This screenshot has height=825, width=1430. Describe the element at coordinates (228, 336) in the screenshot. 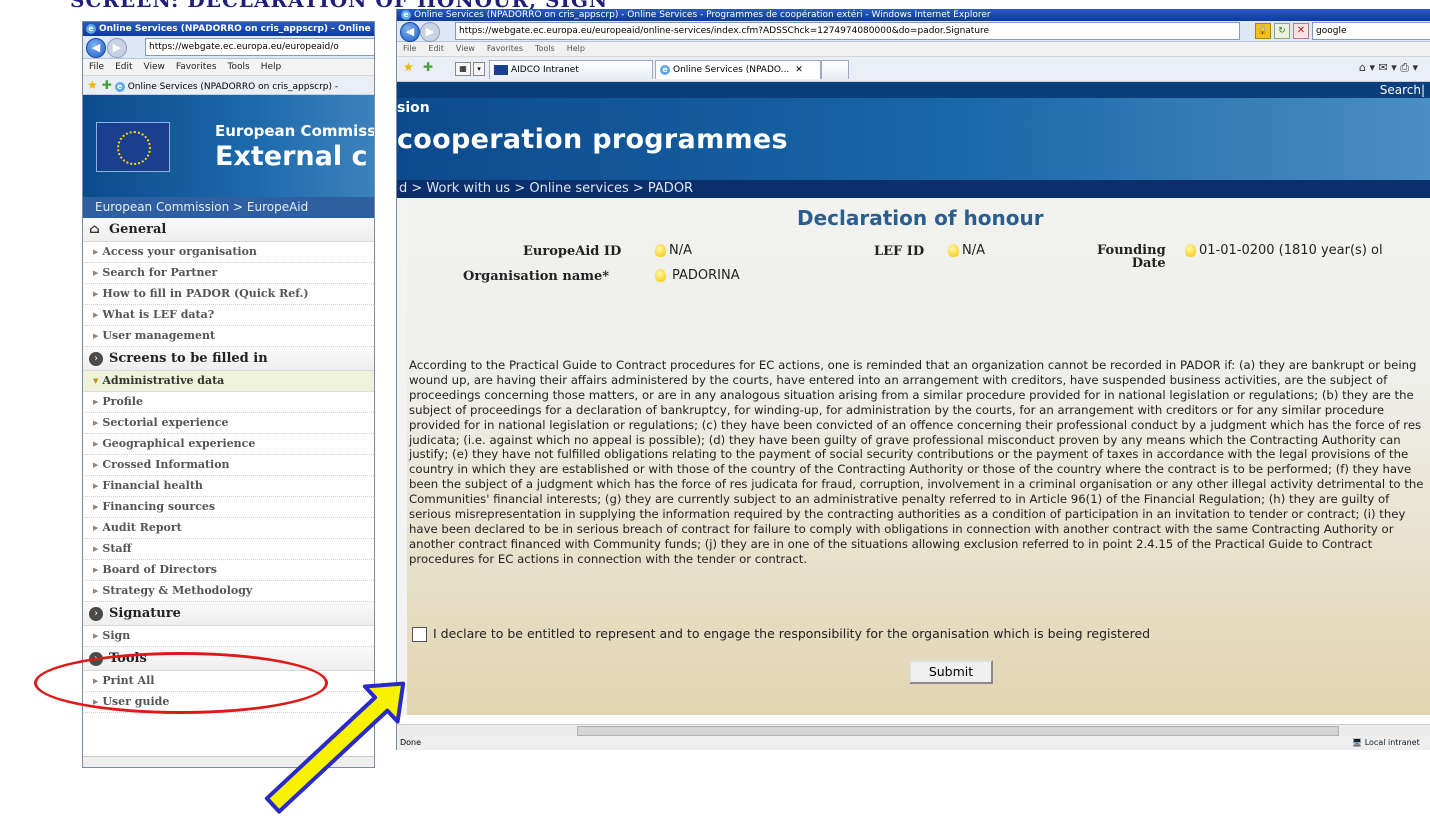

I see `sidebar-item-user-management: ▶ User management` at that location.